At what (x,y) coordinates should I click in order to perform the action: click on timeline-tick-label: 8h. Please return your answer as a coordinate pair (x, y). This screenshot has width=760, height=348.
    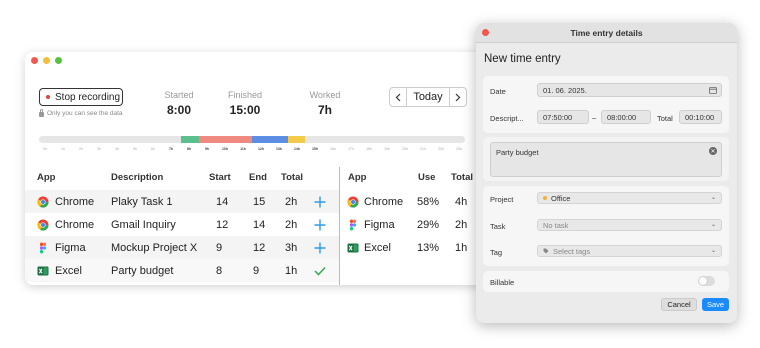
    Looking at the image, I should click on (189, 149).